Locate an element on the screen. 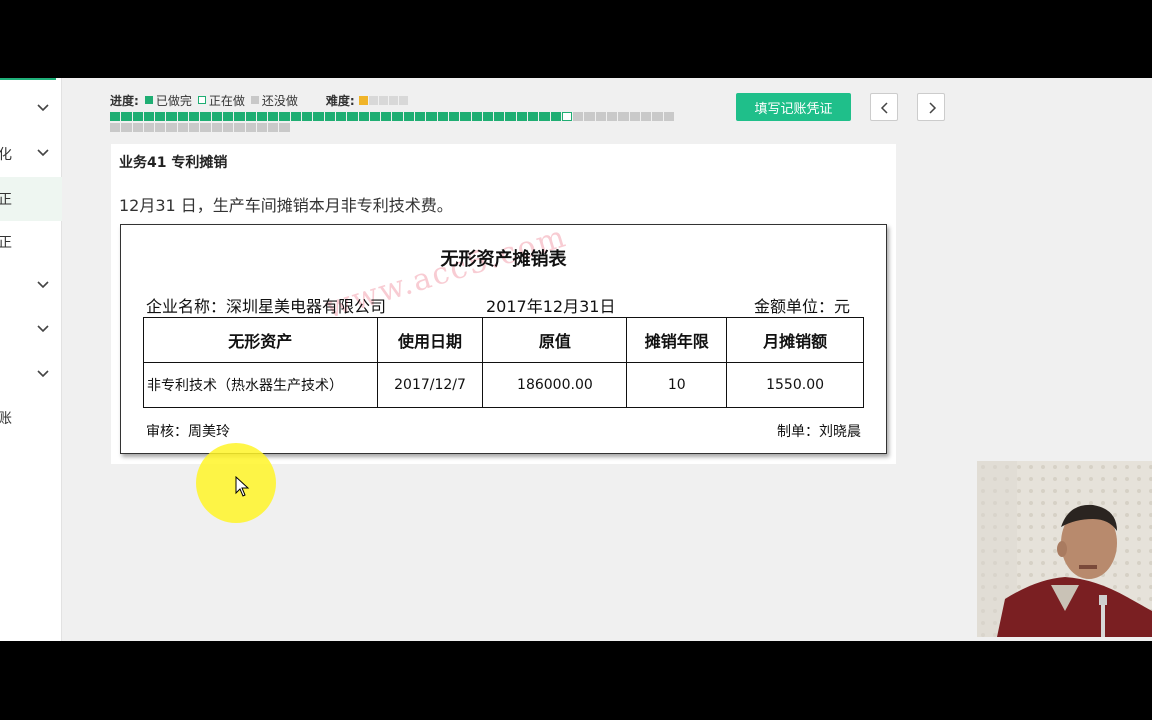  presenter-video is located at coordinates (1064, 549).